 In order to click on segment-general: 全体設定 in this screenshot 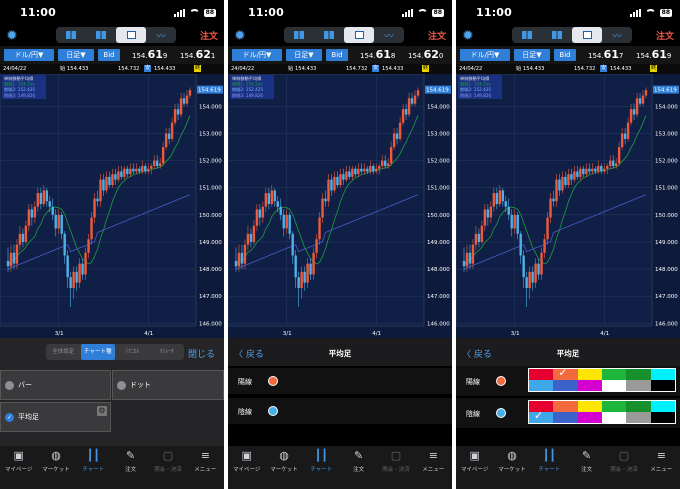, I will do `click(63, 352)`.